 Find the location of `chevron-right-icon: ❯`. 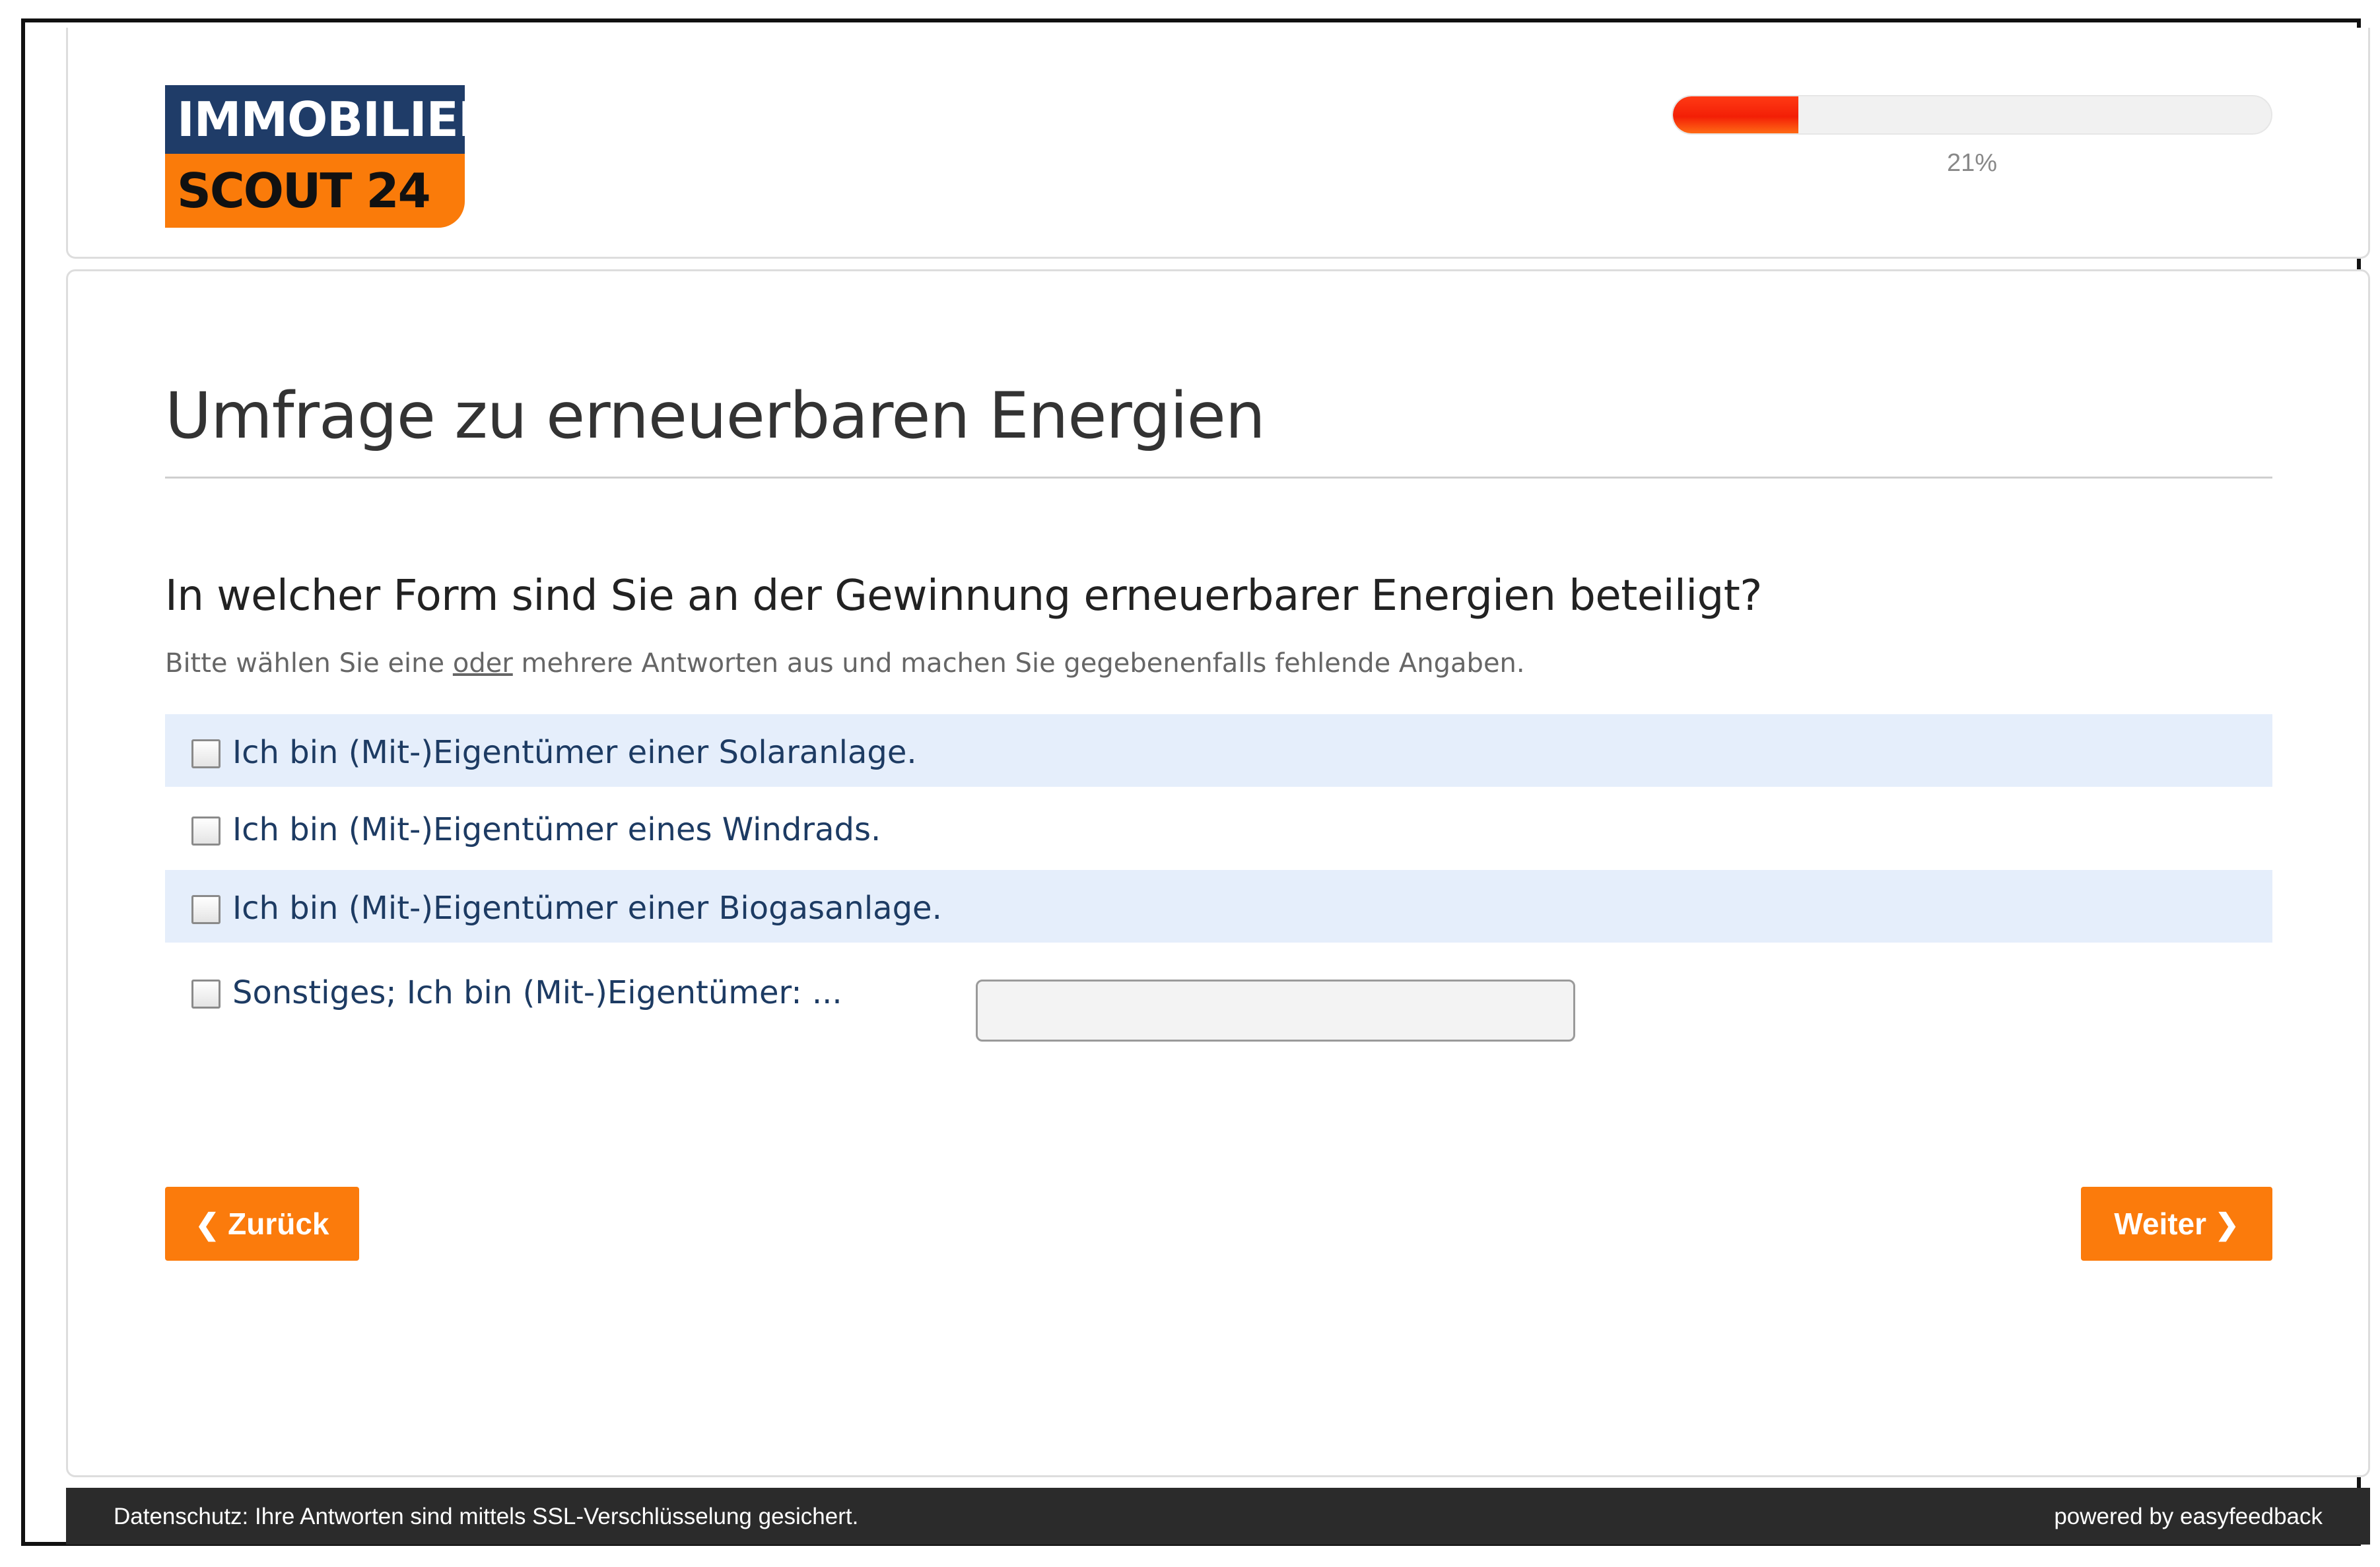

chevron-right-icon: ❯ is located at coordinates (2226, 1225).